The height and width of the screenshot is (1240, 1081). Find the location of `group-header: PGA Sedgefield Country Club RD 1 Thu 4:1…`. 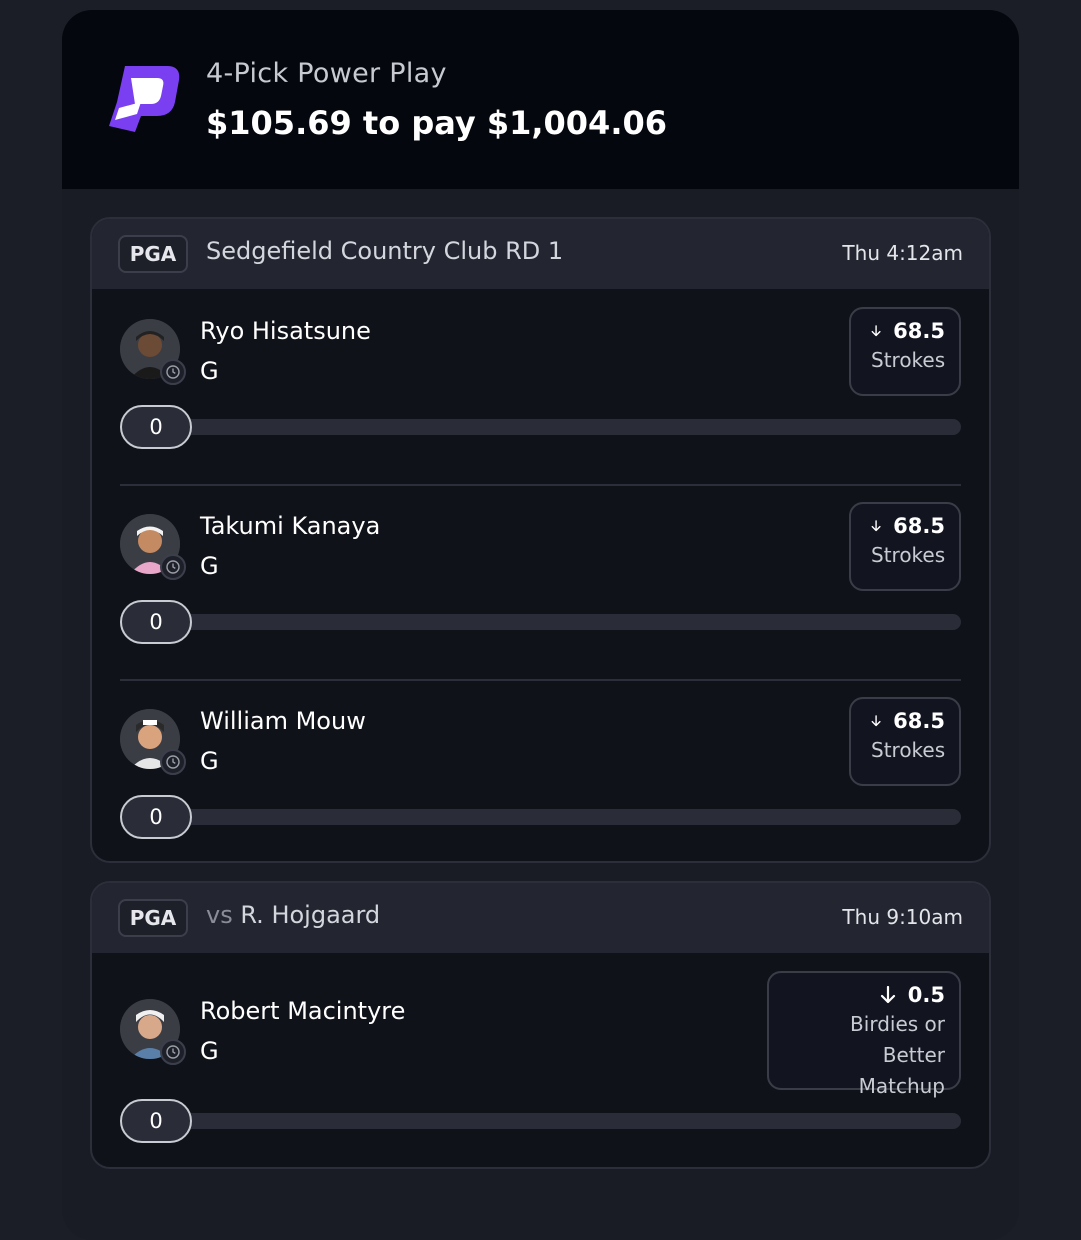

group-header: PGA Sedgefield Country Club RD 1 Thu 4:1… is located at coordinates (540, 254).